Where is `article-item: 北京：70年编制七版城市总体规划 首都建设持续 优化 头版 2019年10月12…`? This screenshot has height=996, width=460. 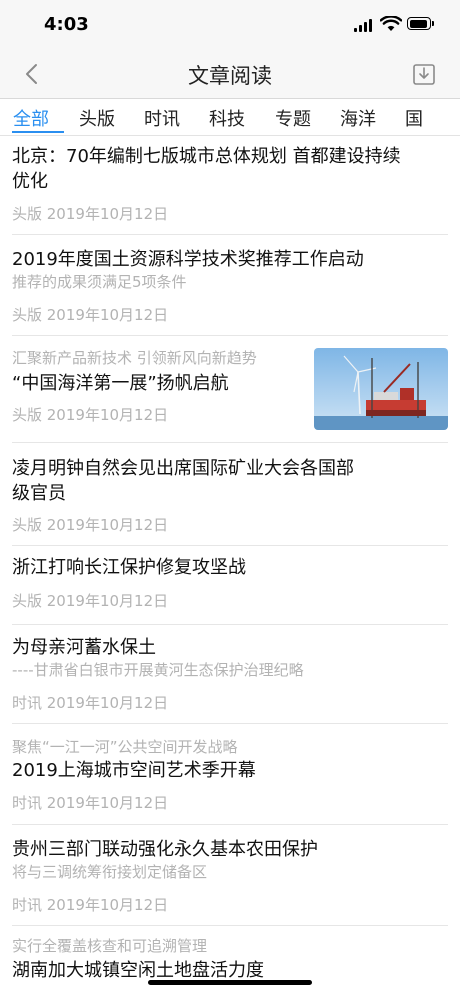 article-item: 北京：70年编制七版城市总体规划 首都建设持续 优化 头版 2019年10月12… is located at coordinates (230, 185).